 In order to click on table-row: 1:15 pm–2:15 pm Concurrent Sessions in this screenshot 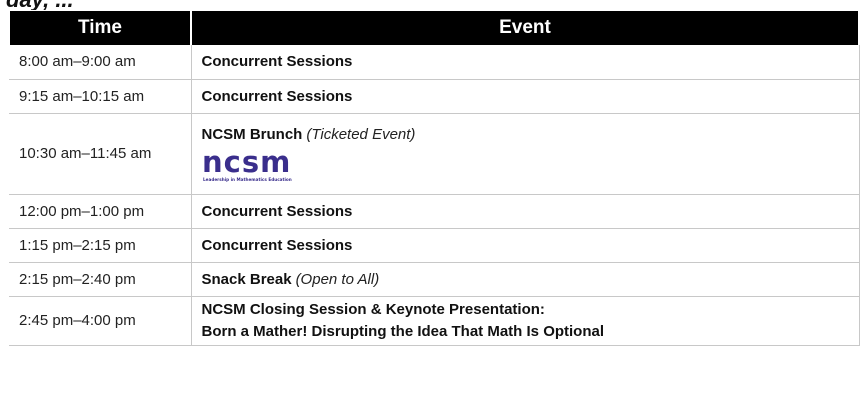, I will do `click(434, 245)`.